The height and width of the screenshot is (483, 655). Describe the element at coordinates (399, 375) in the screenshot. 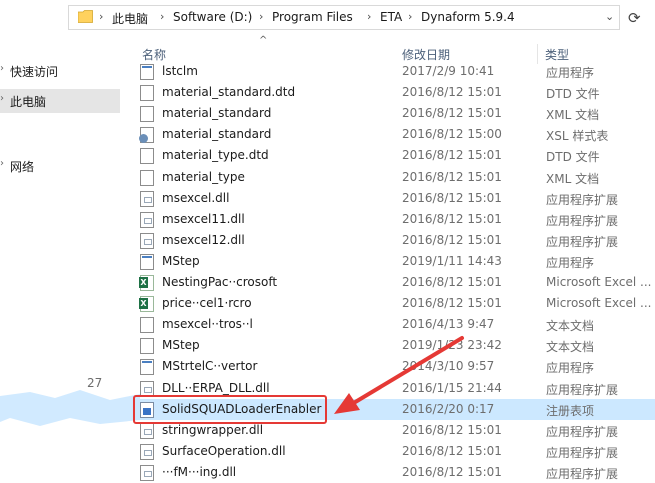

I see `red-arrow-icon` at that location.